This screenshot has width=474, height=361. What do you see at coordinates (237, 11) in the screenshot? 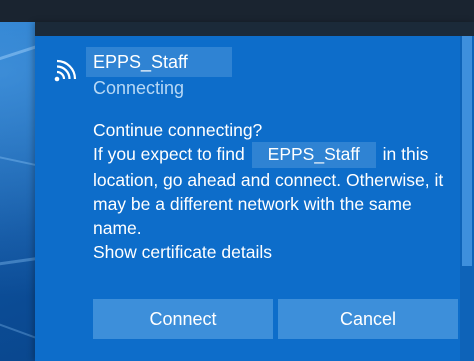
I see `top-dark-strip` at bounding box center [237, 11].